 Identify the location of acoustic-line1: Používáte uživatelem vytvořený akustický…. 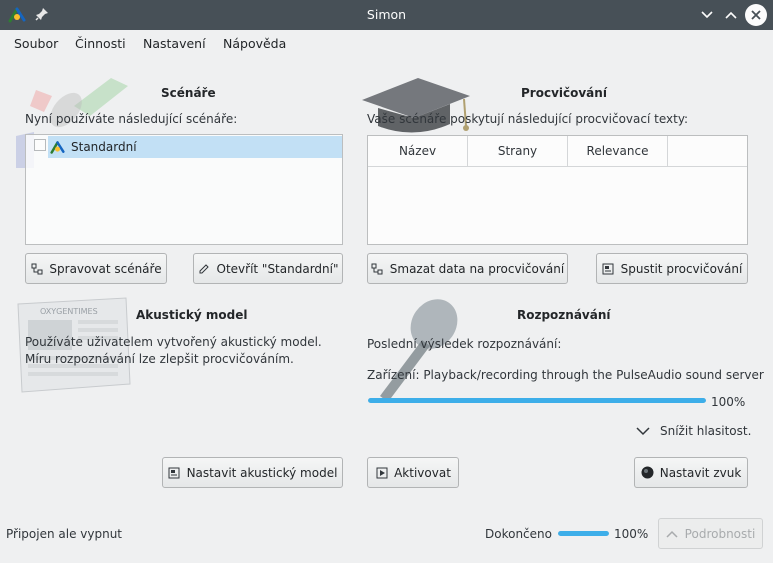
(173, 342).